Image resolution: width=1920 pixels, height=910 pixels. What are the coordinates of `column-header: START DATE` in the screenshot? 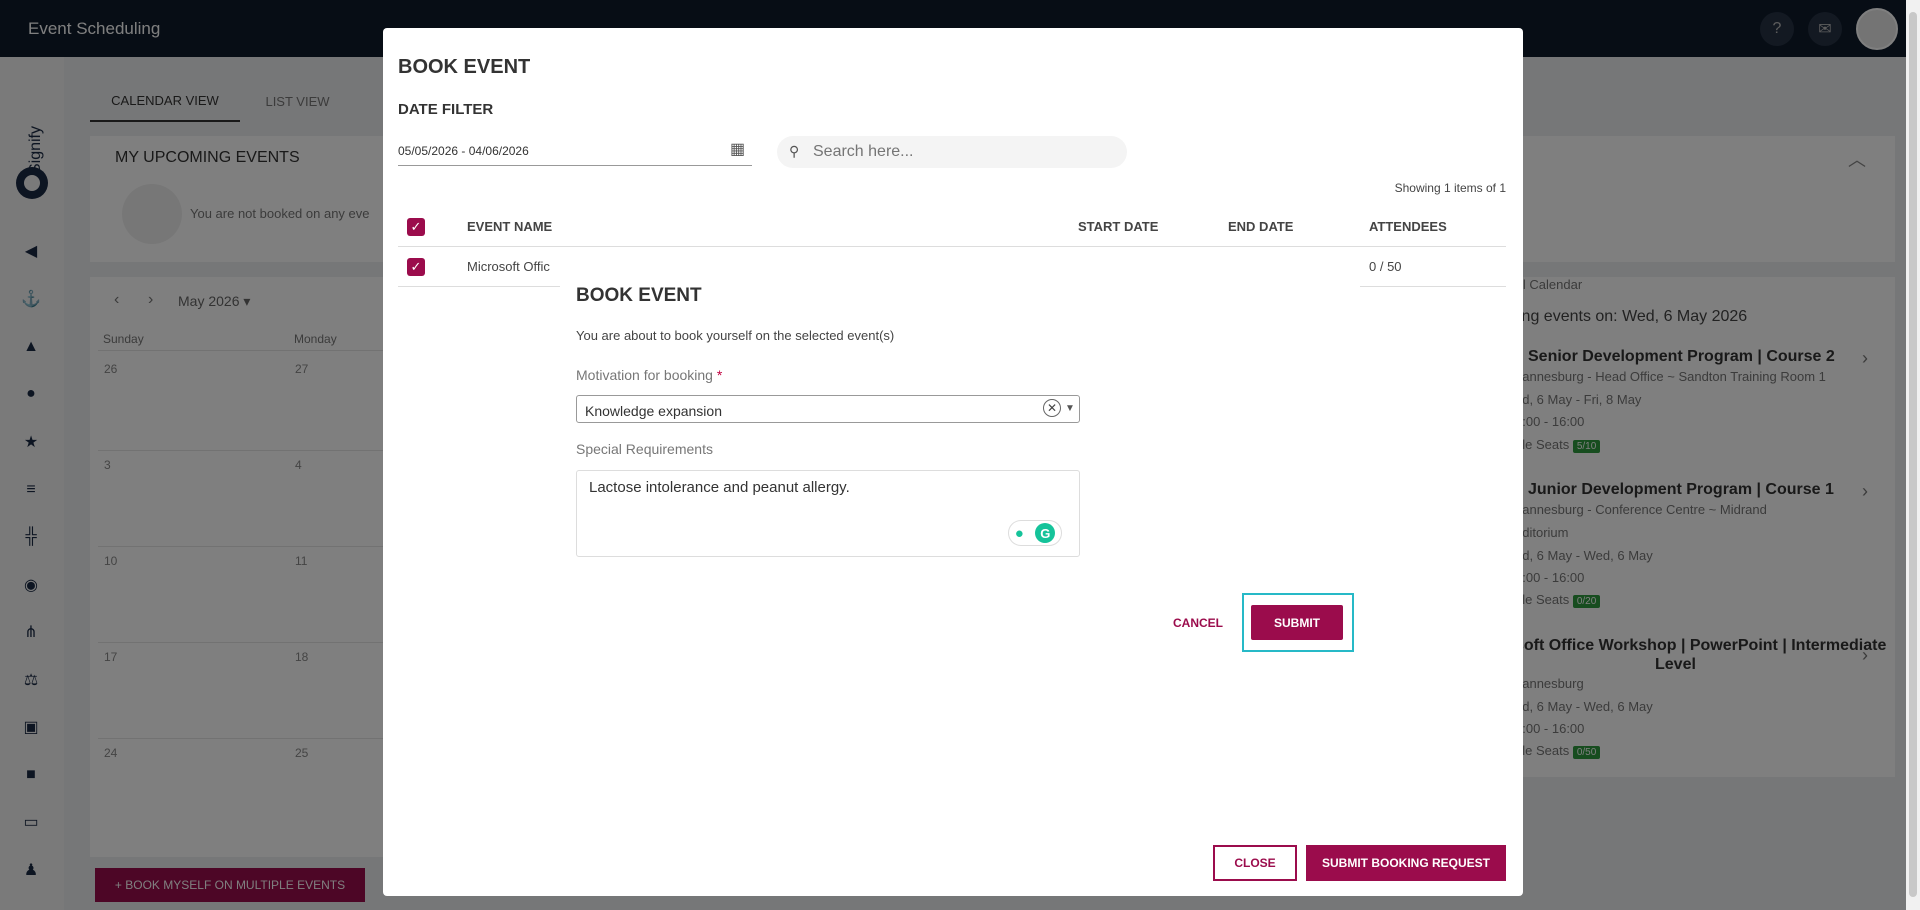 It's located at (1118, 226).